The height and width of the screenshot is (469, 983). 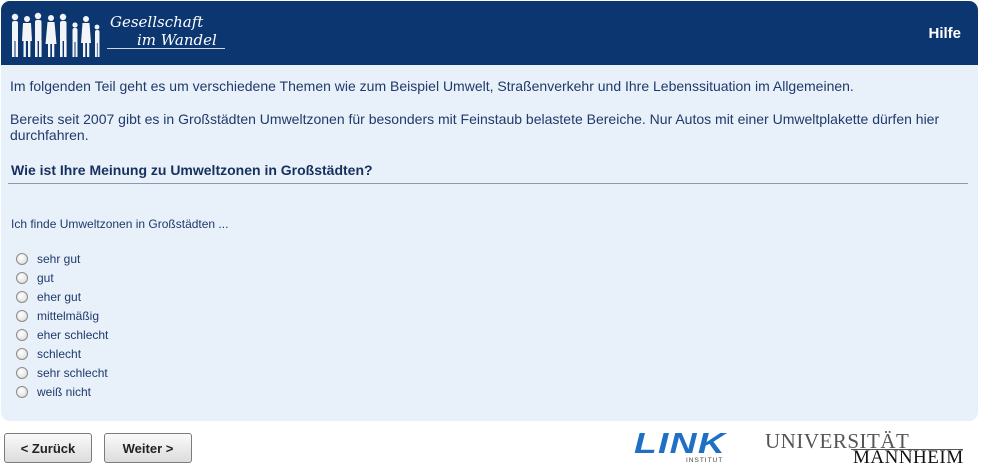 I want to click on option-label: mittelmäßig, so click(x=68, y=316).